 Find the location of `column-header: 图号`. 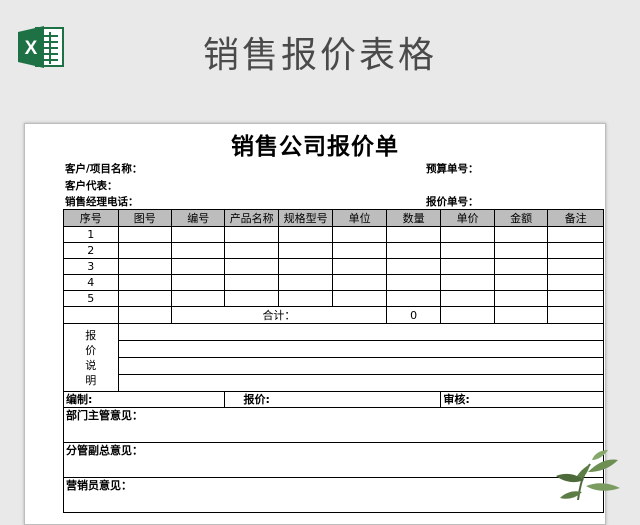

column-header: 图号 is located at coordinates (144, 218).